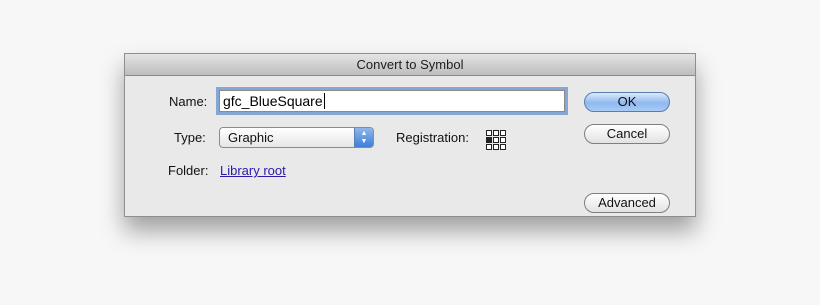 The width and height of the screenshot is (820, 305). What do you see at coordinates (432, 137) in the screenshot?
I see `registration-label: Registration:` at bounding box center [432, 137].